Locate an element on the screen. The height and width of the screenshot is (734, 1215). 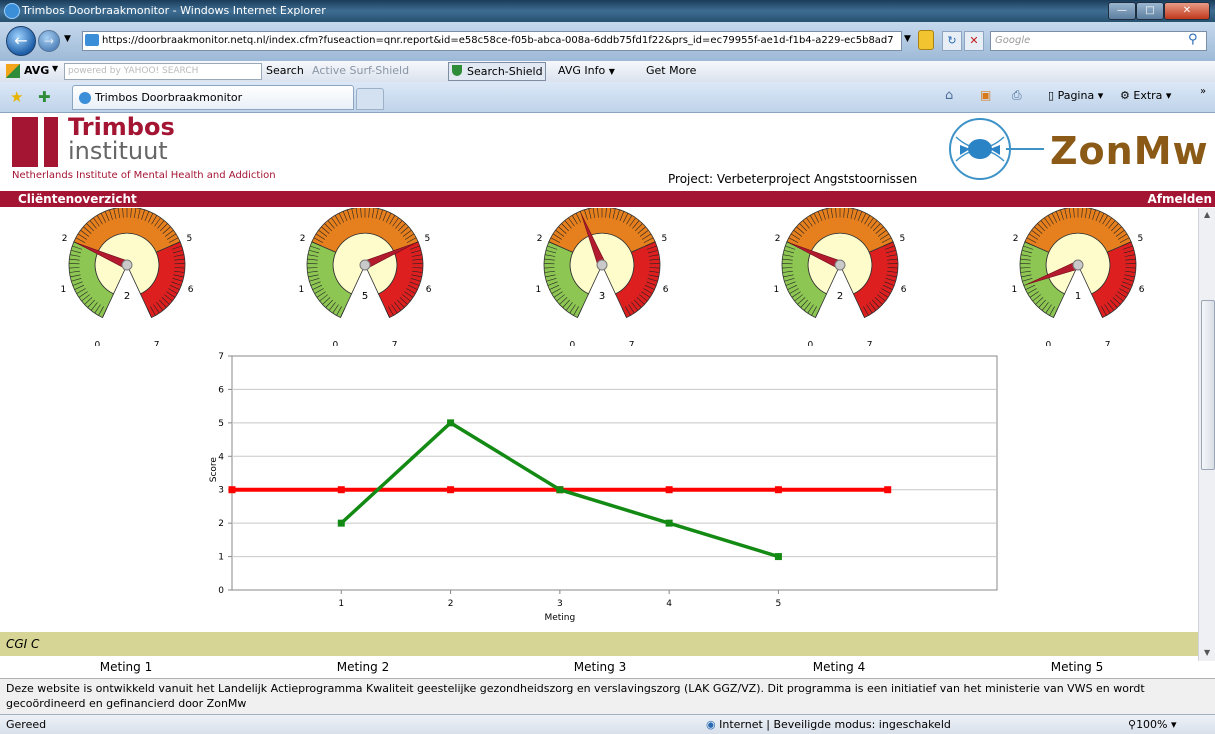
gauge: 0125673 is located at coordinates (602, 277).